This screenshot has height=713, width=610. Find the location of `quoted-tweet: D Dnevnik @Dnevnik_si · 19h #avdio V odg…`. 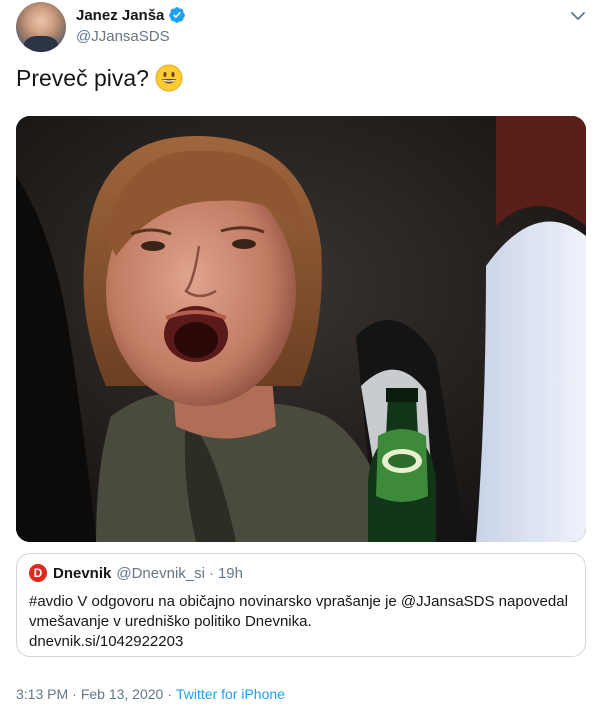

quoted-tweet: D Dnevnik @Dnevnik_si · 19h #avdio V odg… is located at coordinates (301, 605).